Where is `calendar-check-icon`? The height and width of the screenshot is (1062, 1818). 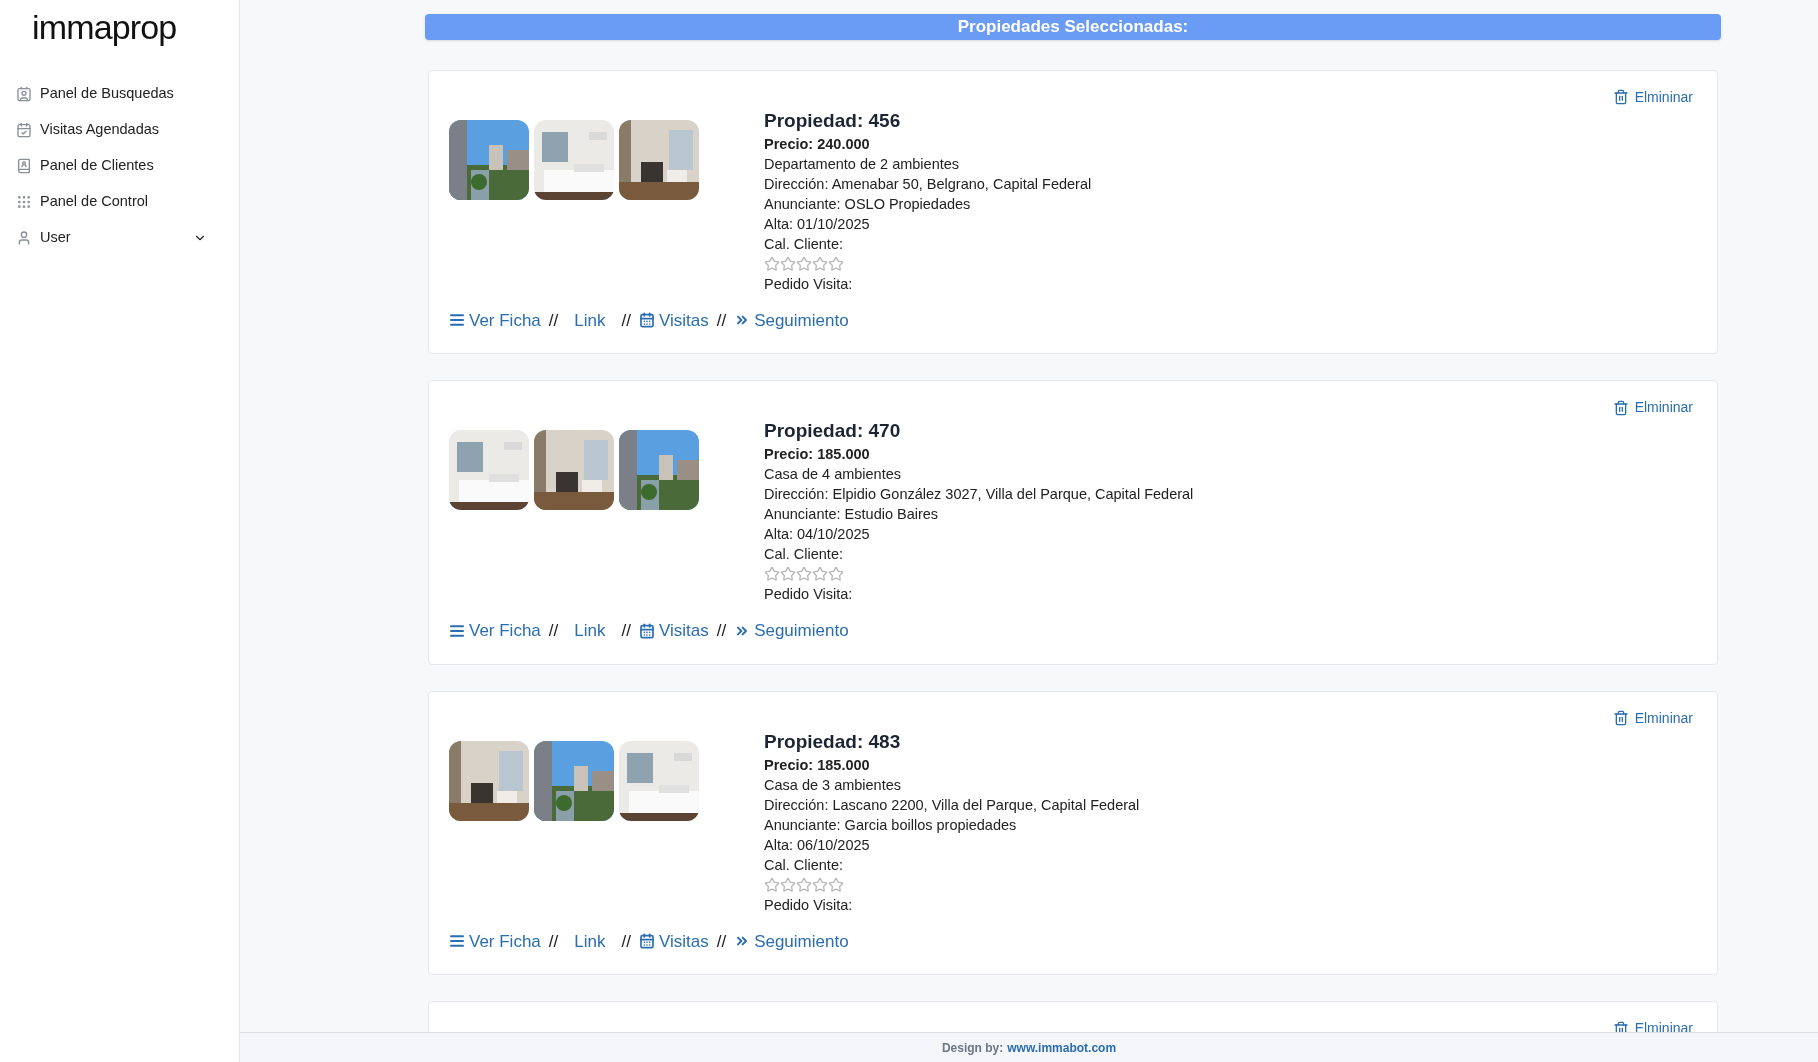
calendar-check-icon is located at coordinates (24, 129).